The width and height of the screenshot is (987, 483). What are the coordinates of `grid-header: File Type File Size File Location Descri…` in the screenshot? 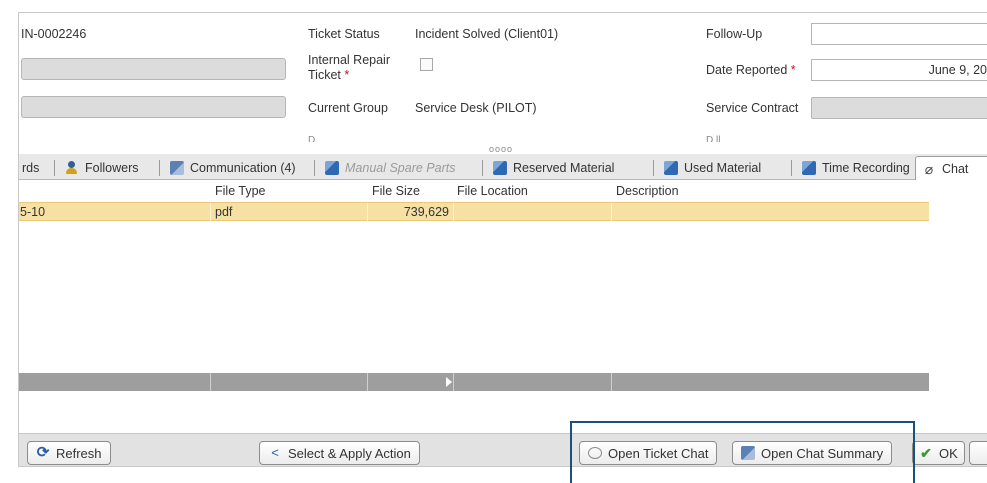 It's located at (474, 191).